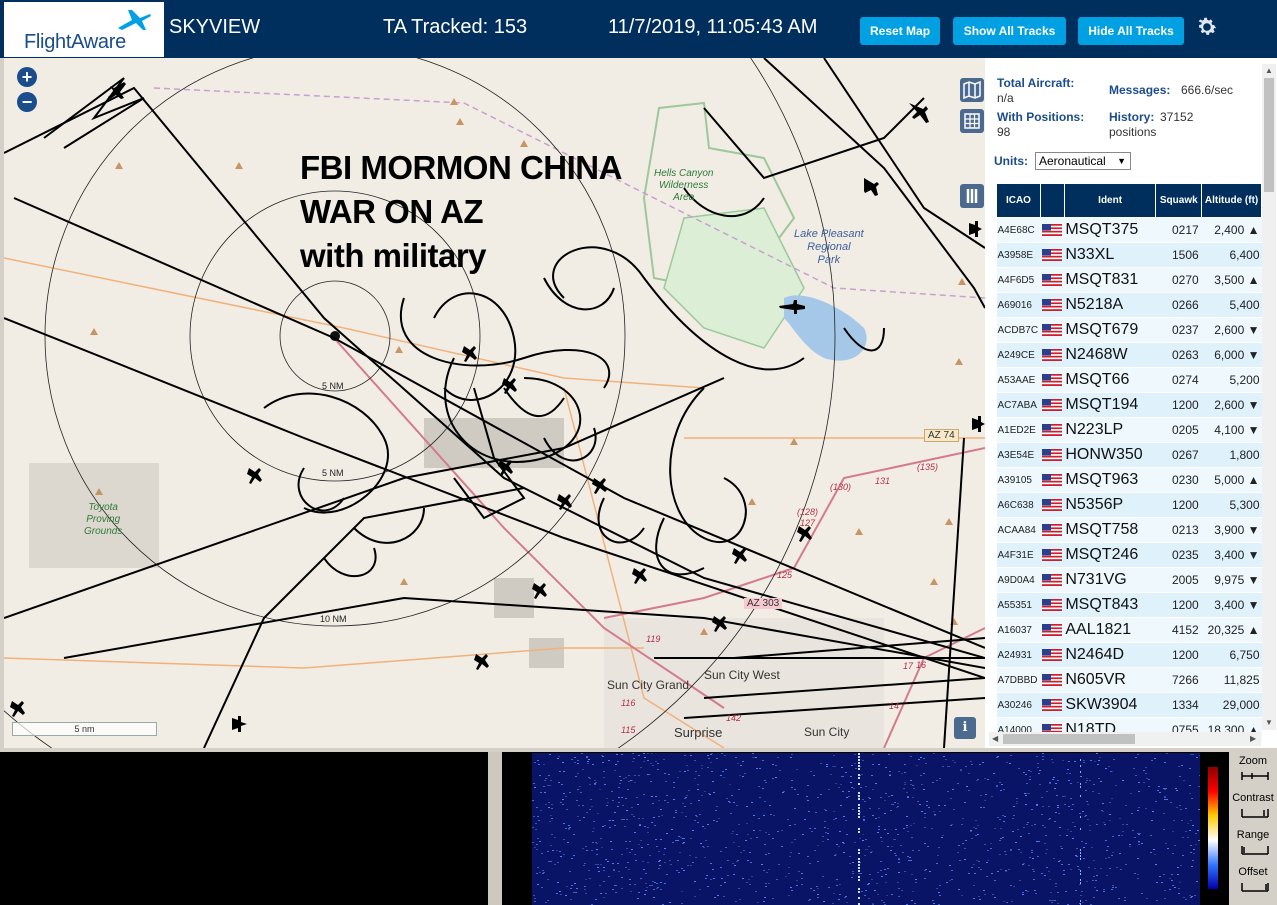 The height and width of the screenshot is (905, 1277). What do you see at coordinates (1052, 200) in the screenshot?
I see `col-flag` at bounding box center [1052, 200].